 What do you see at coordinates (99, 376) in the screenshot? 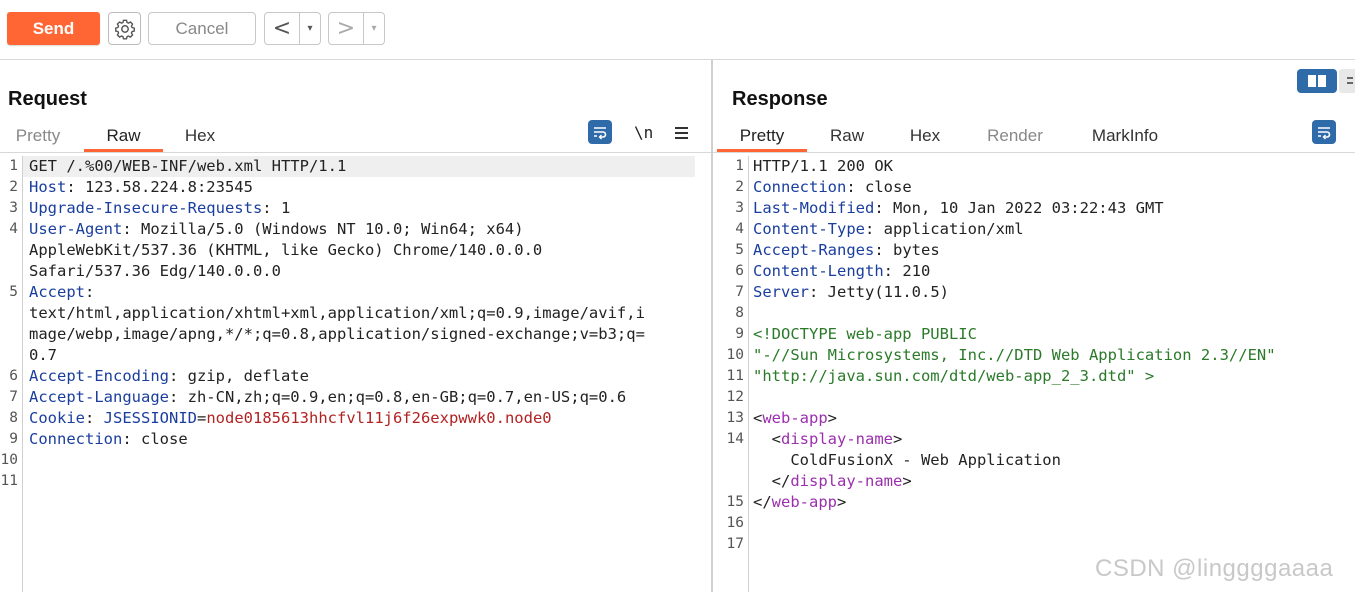
I see `code-token: Accept-Encoding` at bounding box center [99, 376].